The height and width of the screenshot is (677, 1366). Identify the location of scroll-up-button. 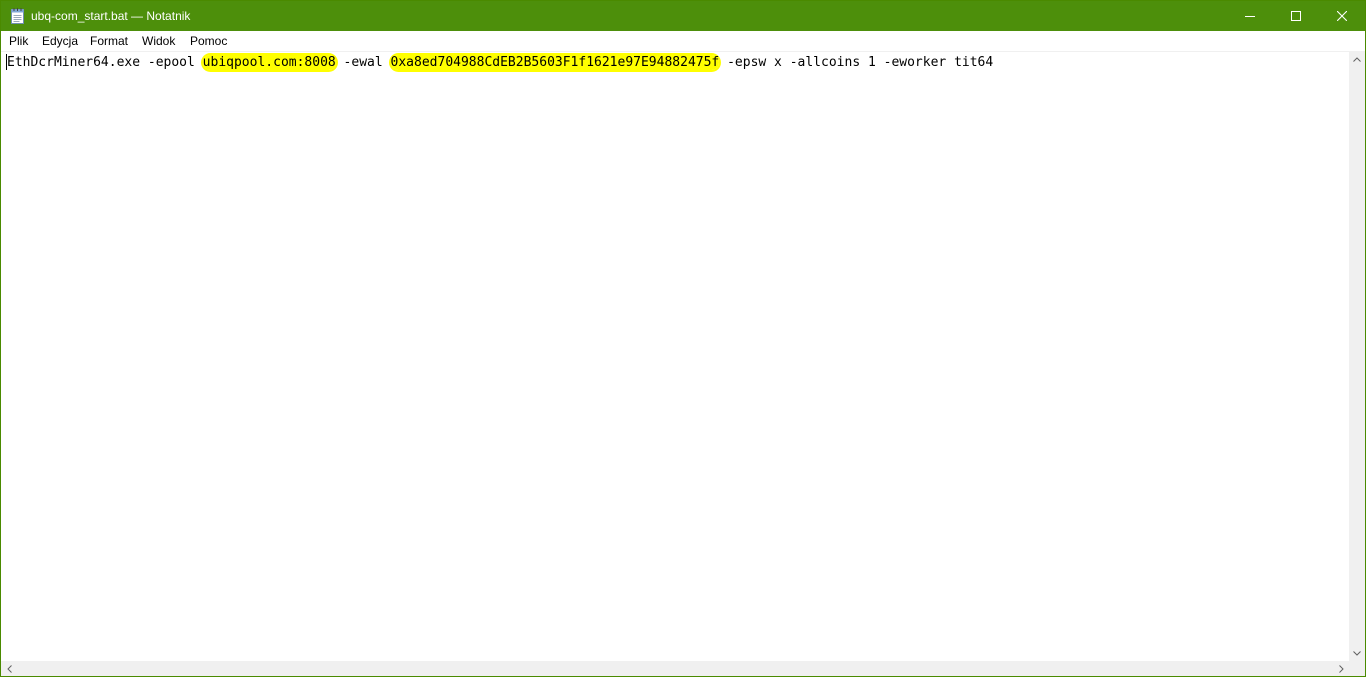
(1357, 59).